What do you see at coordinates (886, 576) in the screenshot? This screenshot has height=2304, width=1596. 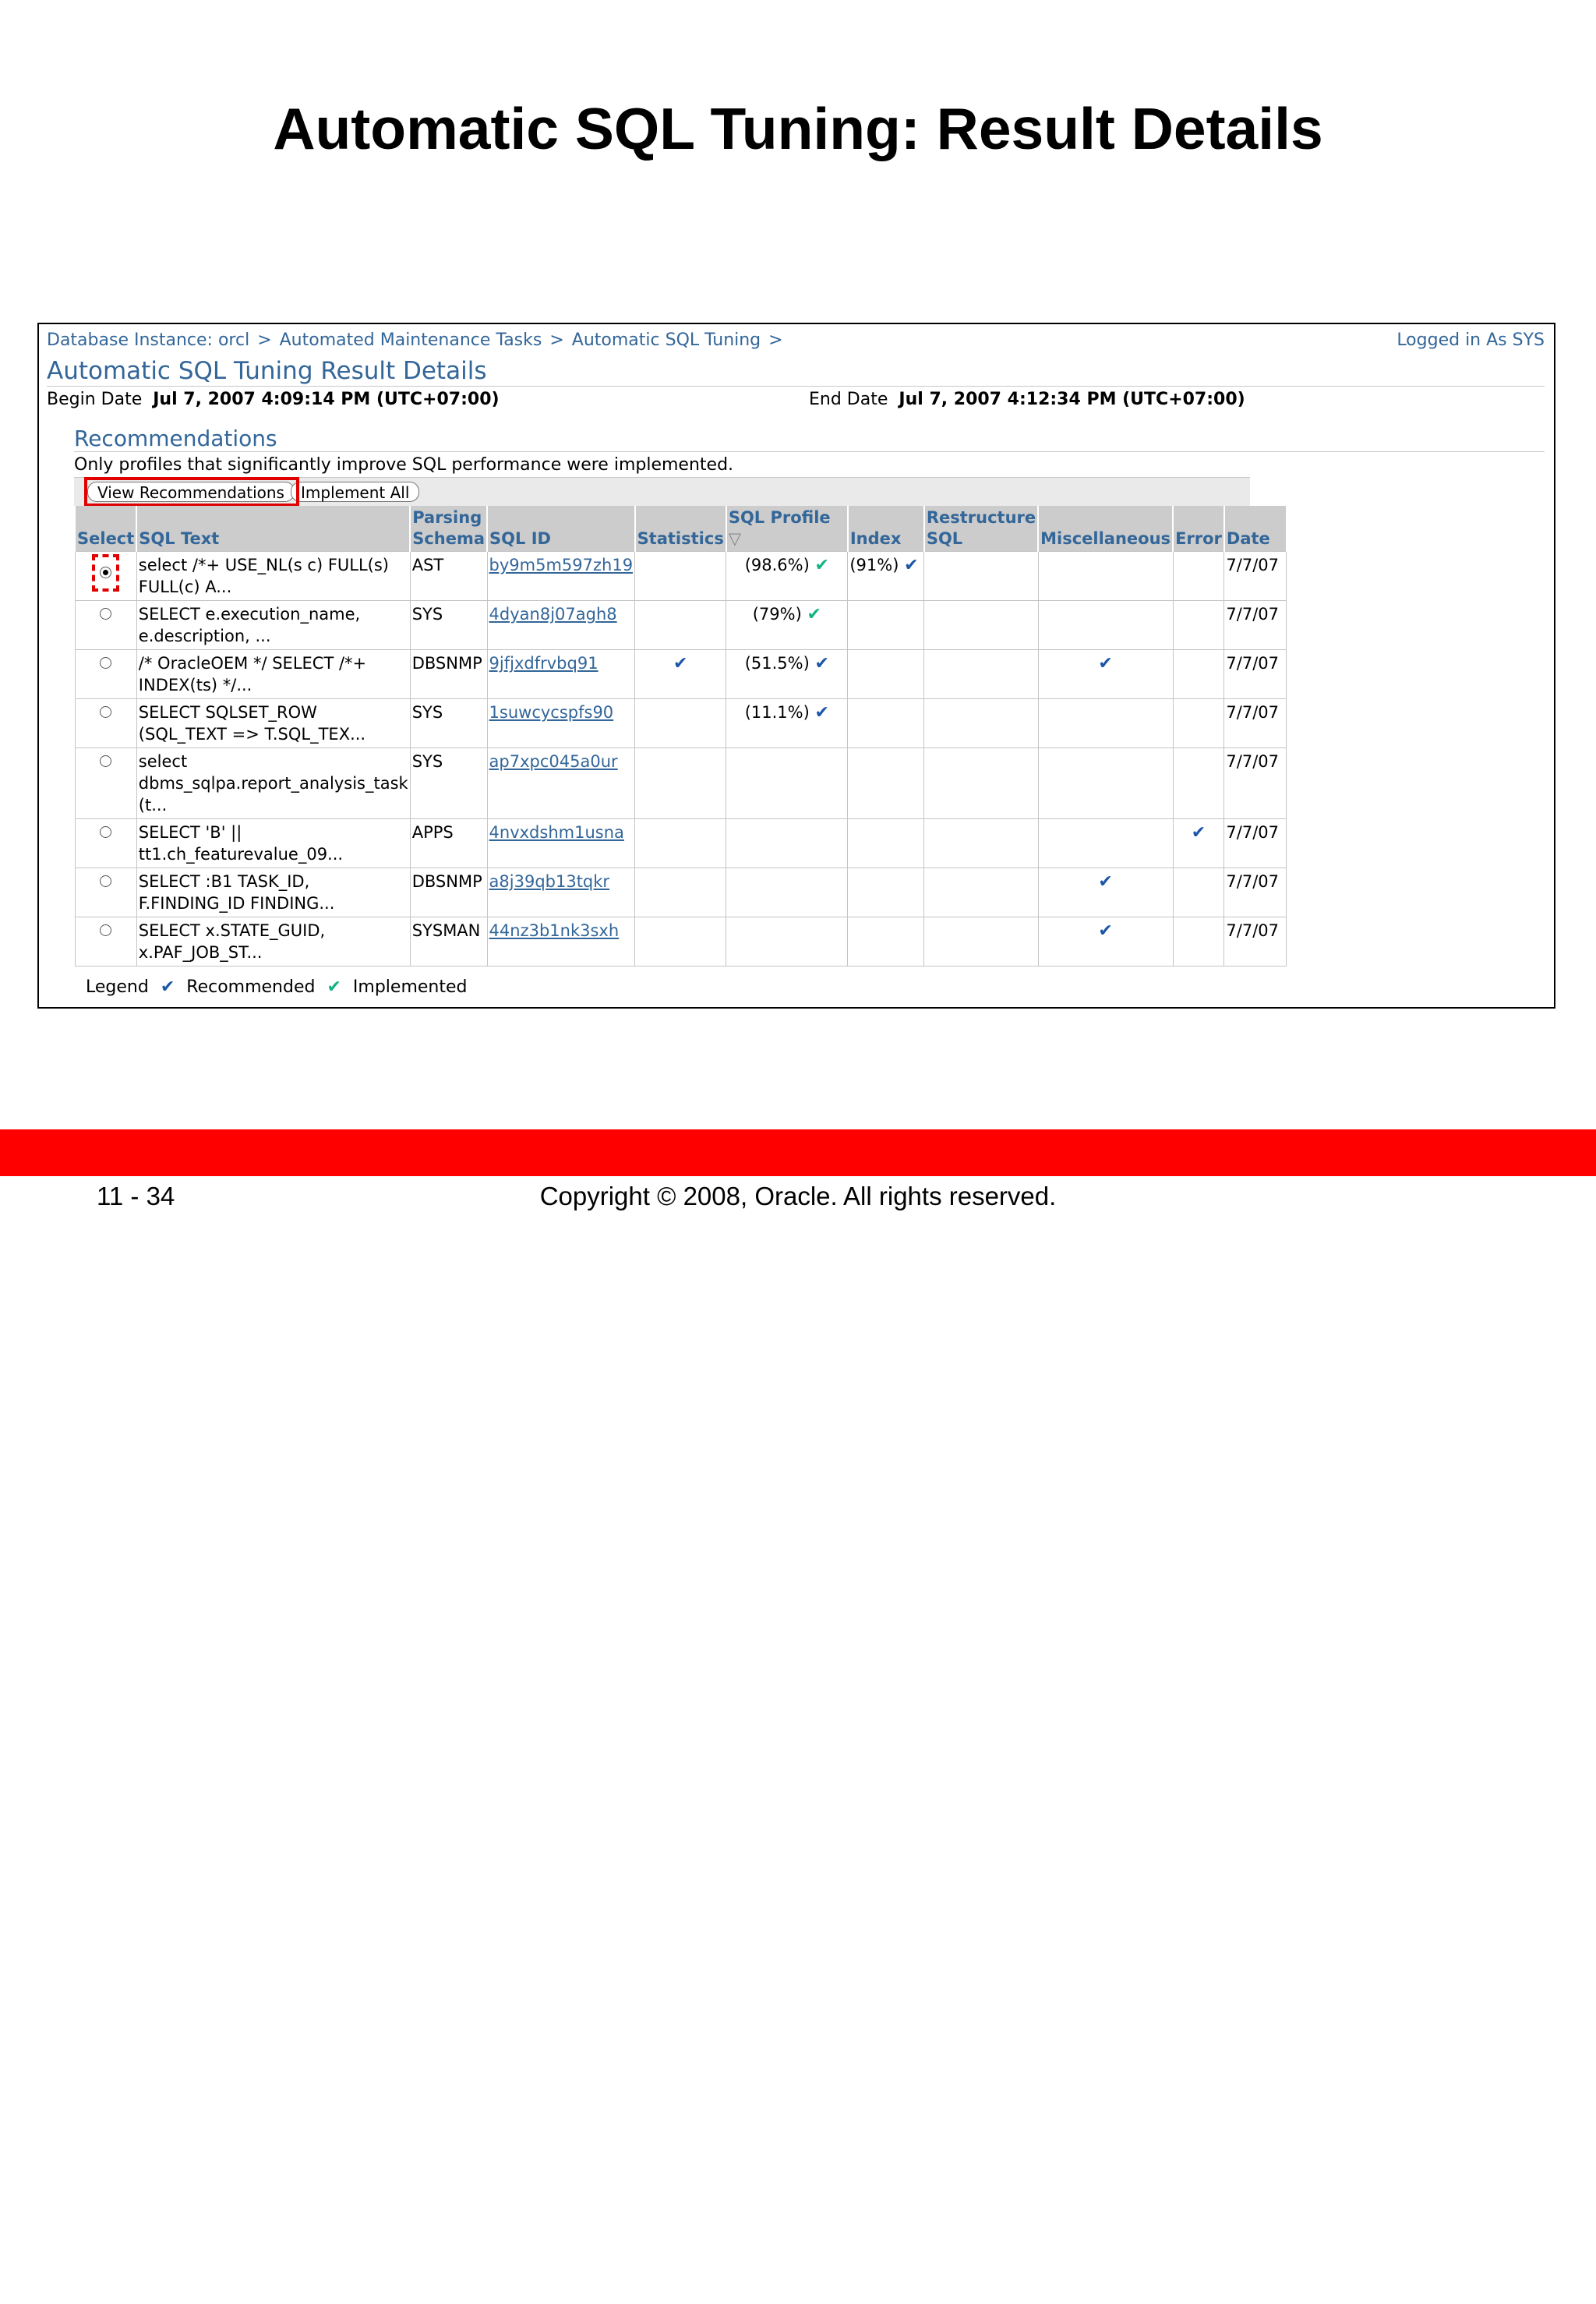 I see `index-cell: (91%) ✔` at bounding box center [886, 576].